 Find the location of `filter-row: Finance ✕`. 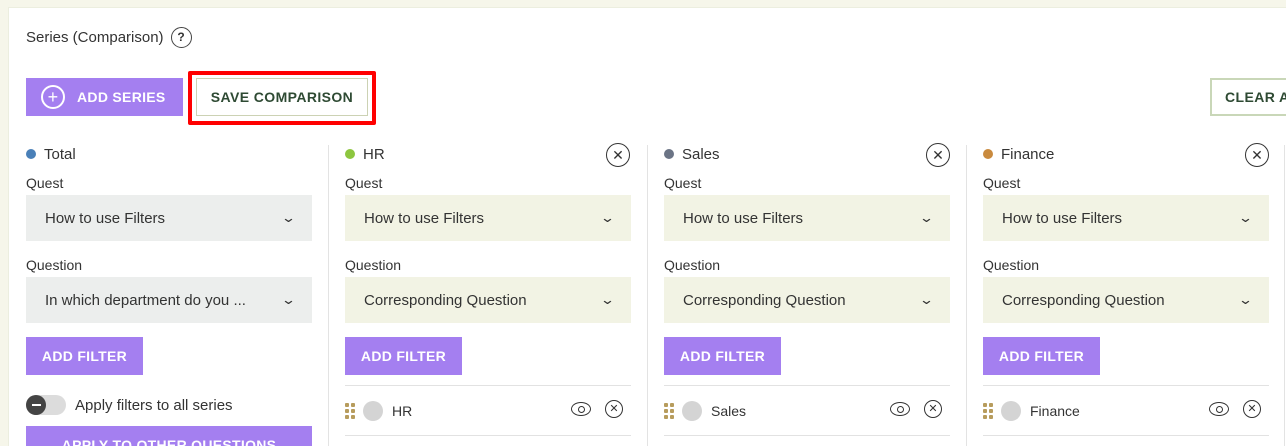

filter-row: Finance ✕ is located at coordinates (1126, 410).